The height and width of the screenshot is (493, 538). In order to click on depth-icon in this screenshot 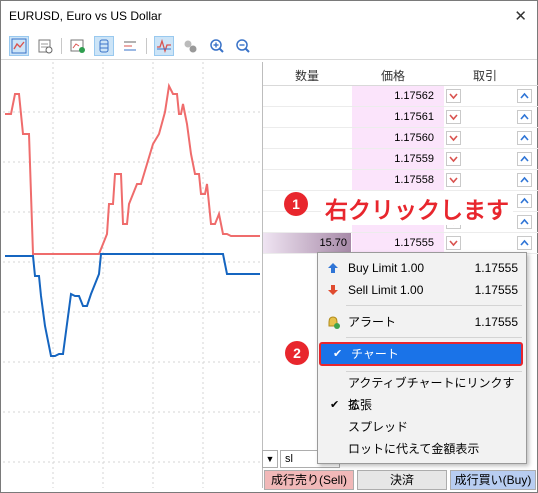, I will do `click(45, 46)`.